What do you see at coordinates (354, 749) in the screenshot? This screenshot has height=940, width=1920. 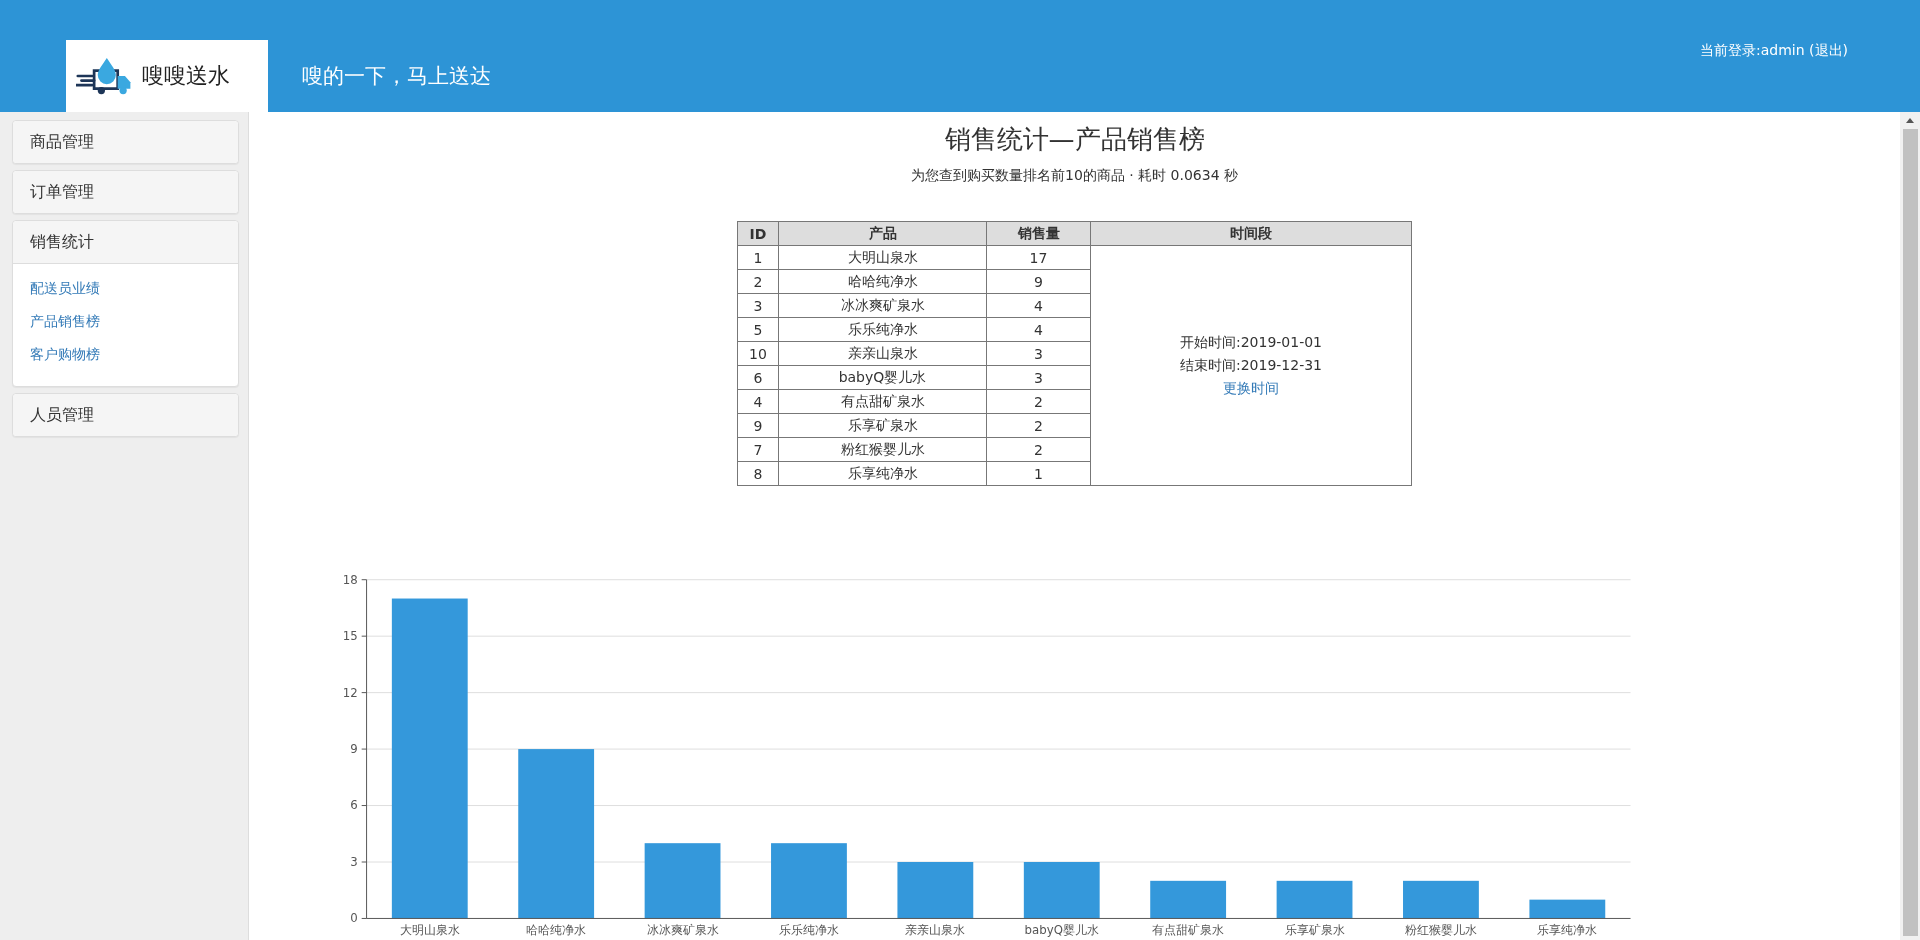 I see `y-tick-label: 9` at bounding box center [354, 749].